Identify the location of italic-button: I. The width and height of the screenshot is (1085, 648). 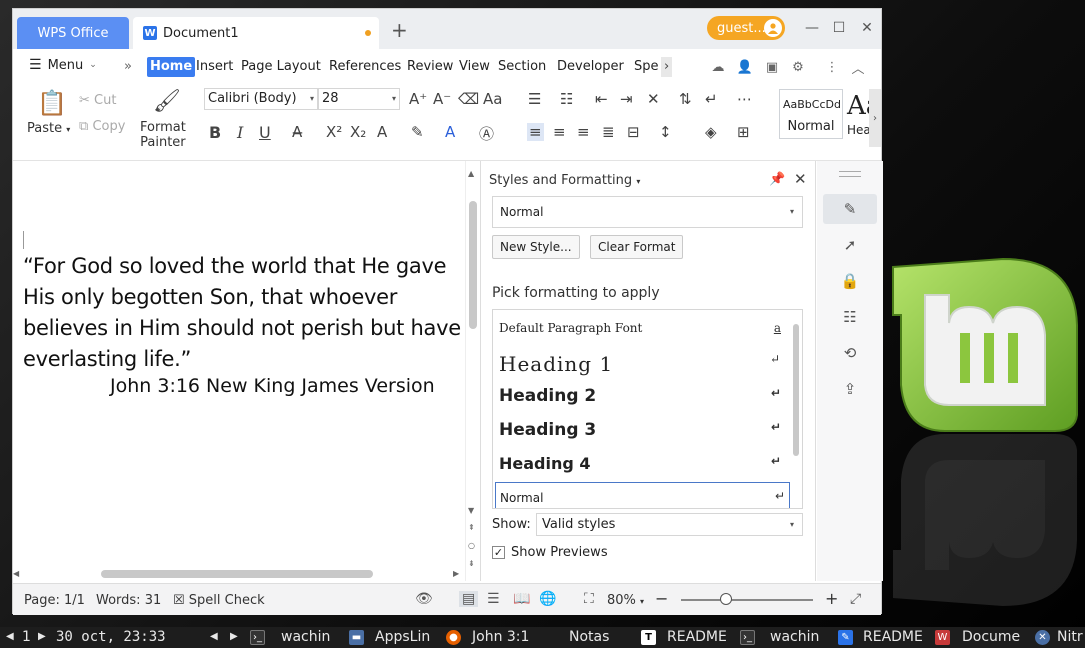
(240, 132).